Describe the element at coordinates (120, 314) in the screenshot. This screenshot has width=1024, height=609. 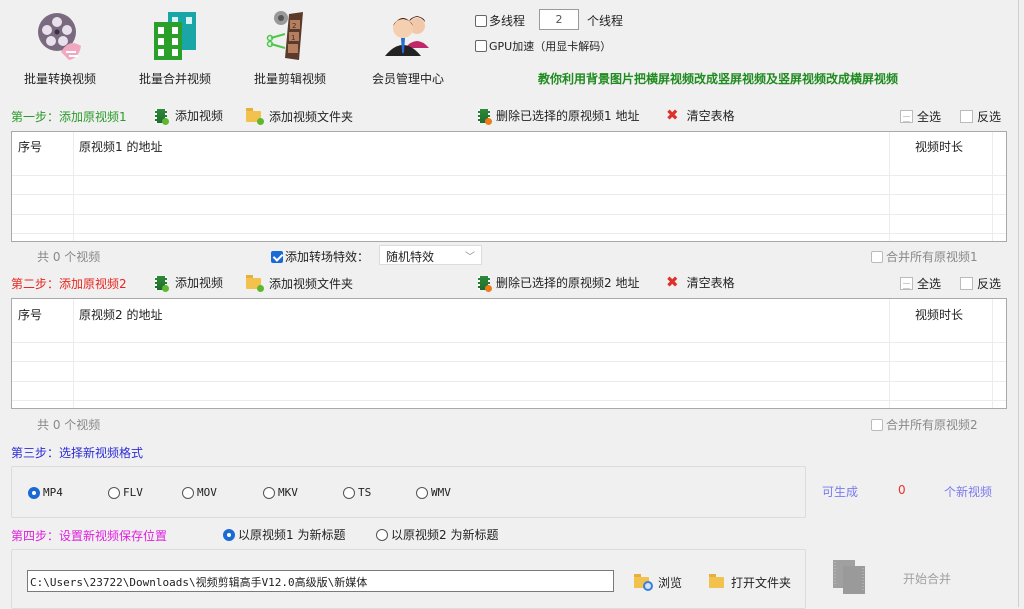
I see `column-header-path: 原视频2 的地址` at that location.